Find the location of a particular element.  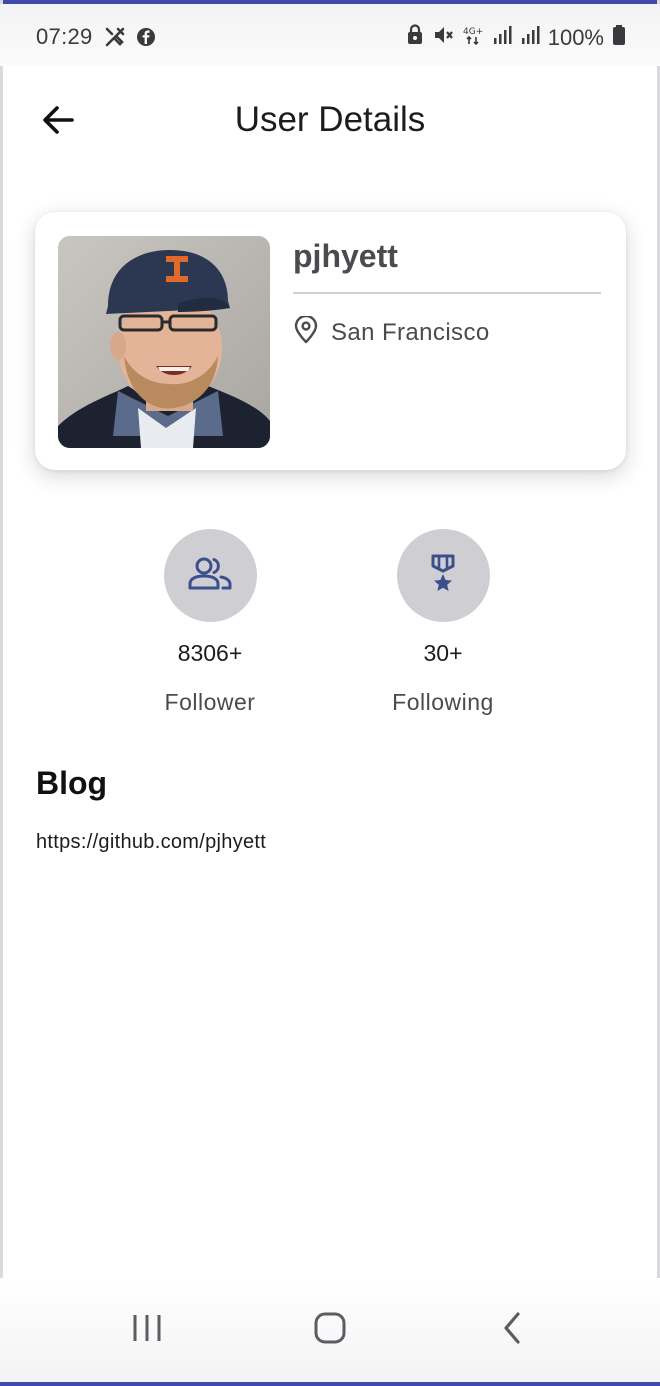

home-icon is located at coordinates (330, 1330).